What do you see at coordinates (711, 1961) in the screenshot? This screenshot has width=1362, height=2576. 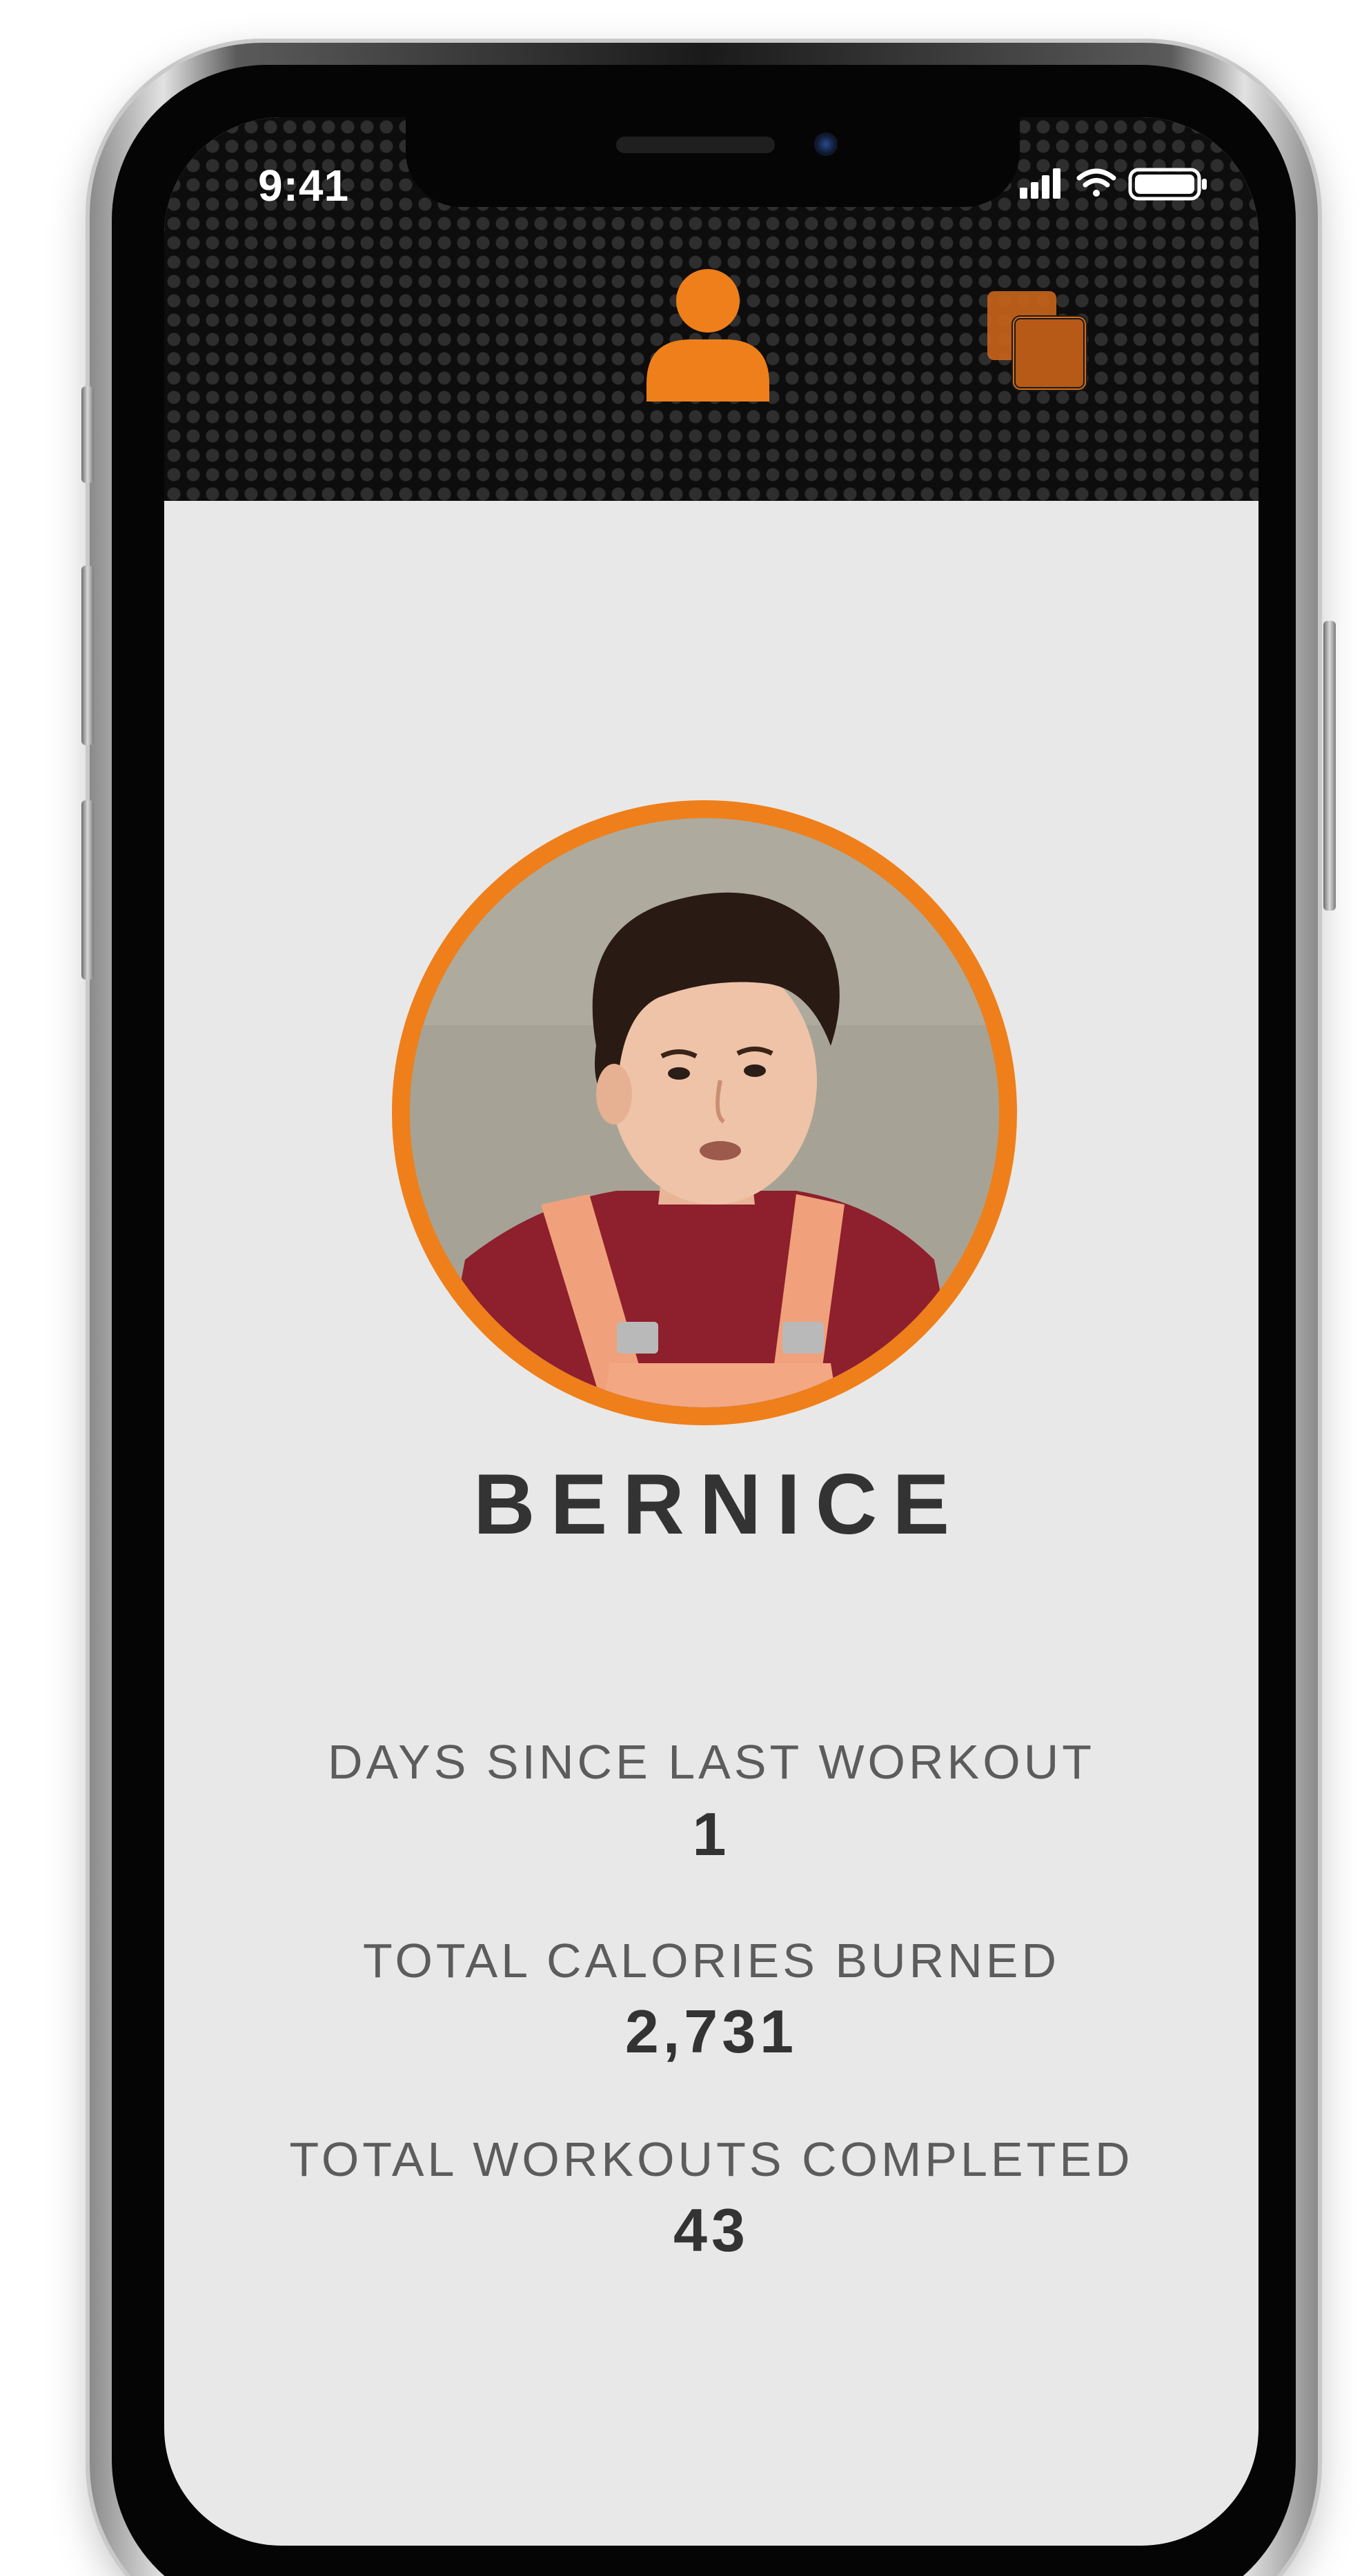 I see `stat-label-total-calories-burned: TOTAL CALORIES BURNED` at bounding box center [711, 1961].